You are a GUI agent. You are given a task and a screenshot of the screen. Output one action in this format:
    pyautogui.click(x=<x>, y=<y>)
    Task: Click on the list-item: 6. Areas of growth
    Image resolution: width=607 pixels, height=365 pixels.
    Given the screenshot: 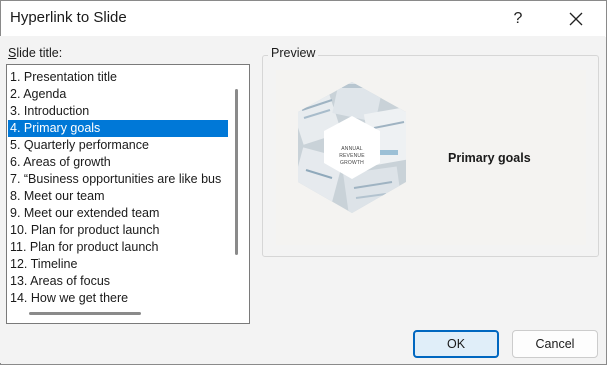 What is the action you would take?
    pyautogui.click(x=118, y=162)
    